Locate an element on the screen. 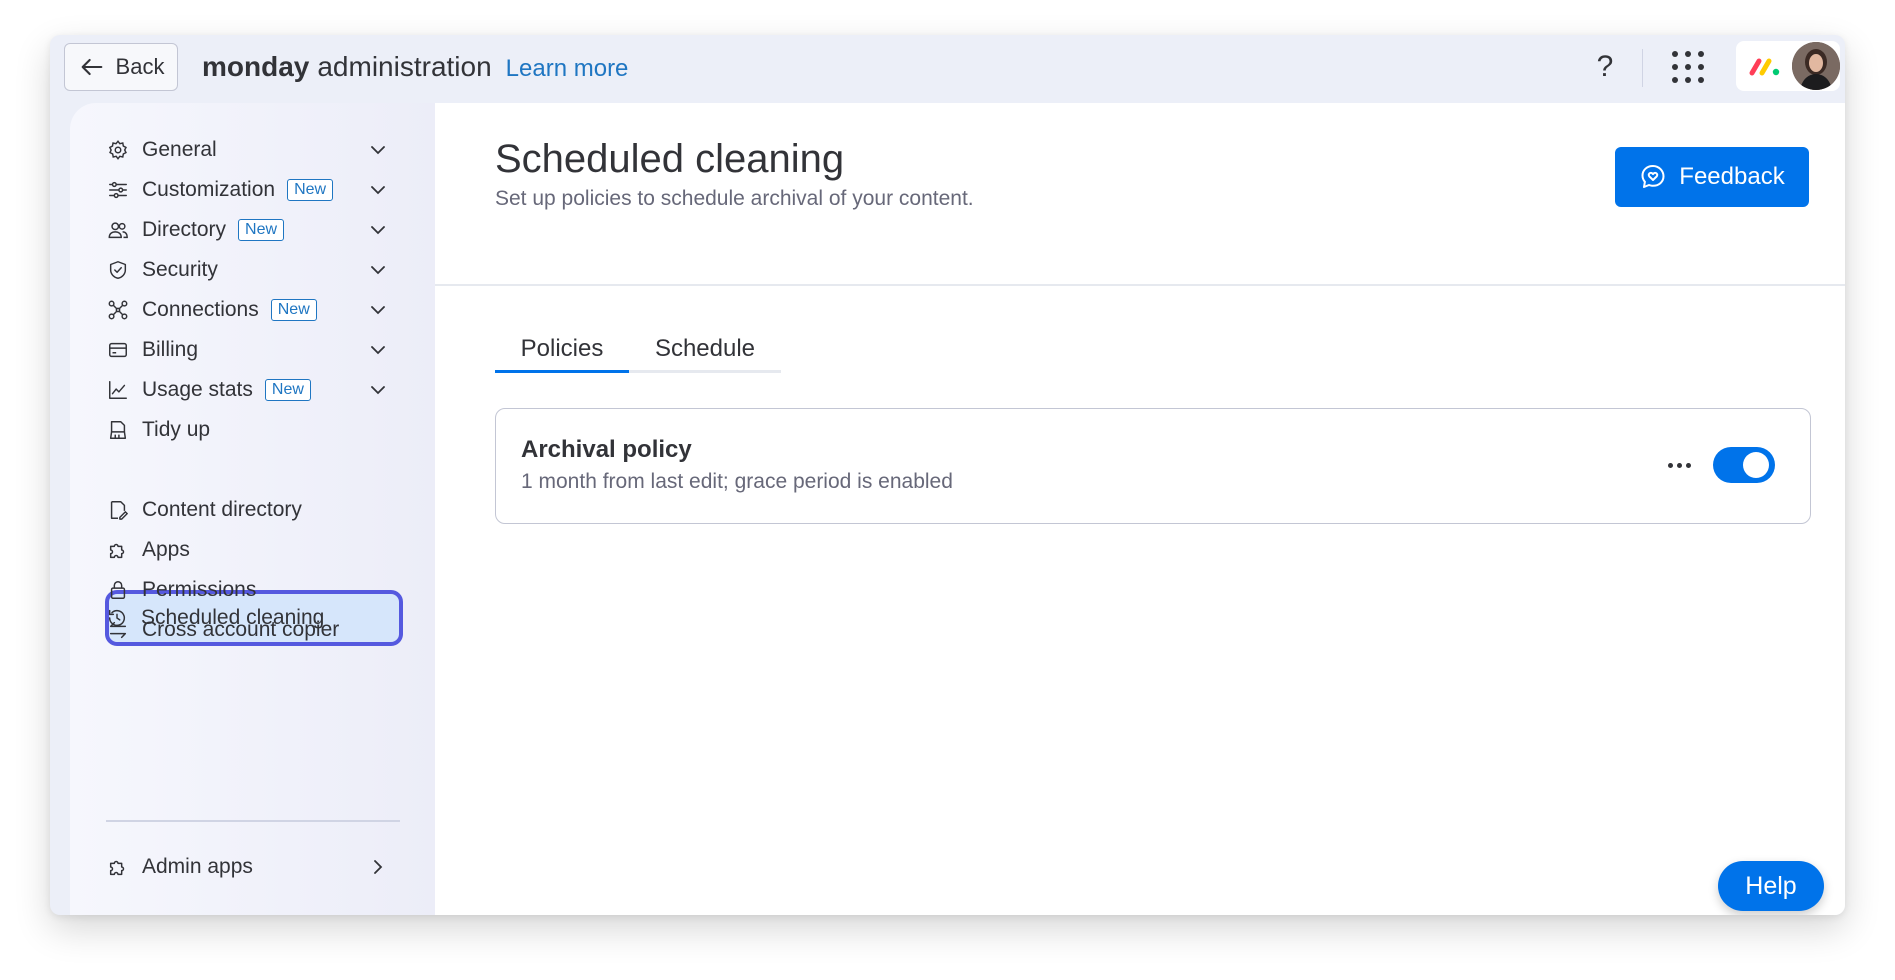 This screenshot has height=980, width=1895. tab-bar: Policies Schedule is located at coordinates (638, 349).